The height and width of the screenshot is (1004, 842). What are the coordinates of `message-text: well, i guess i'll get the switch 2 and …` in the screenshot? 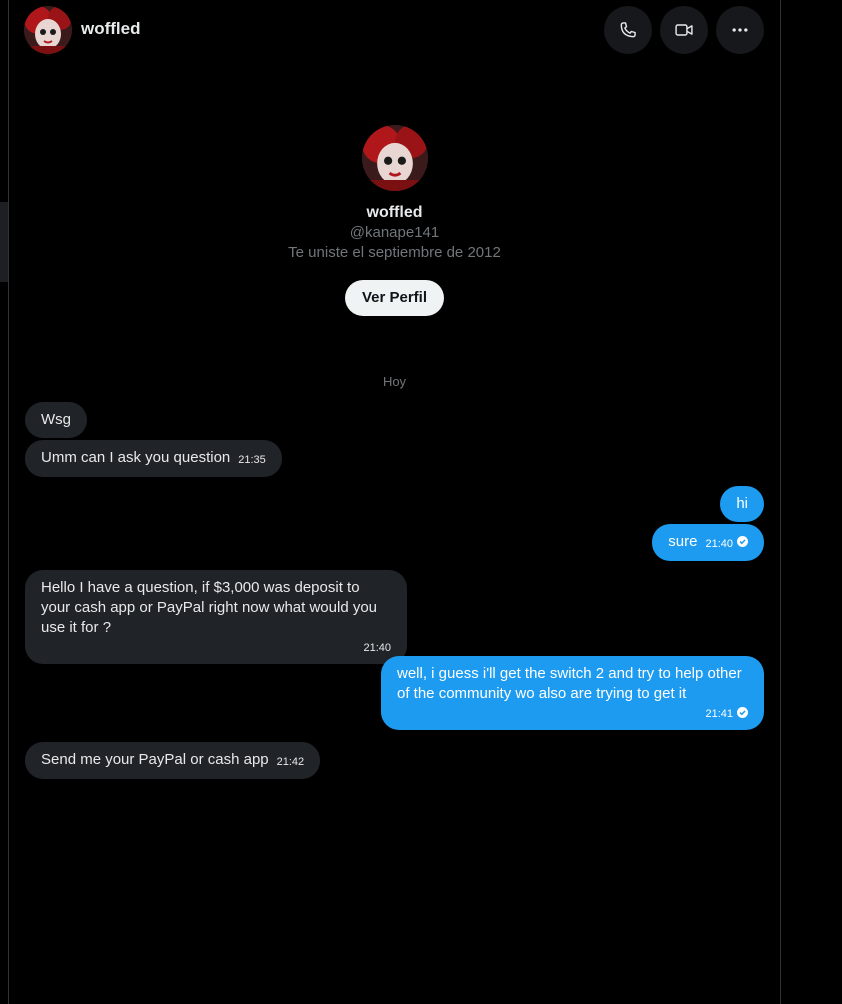 It's located at (569, 683).